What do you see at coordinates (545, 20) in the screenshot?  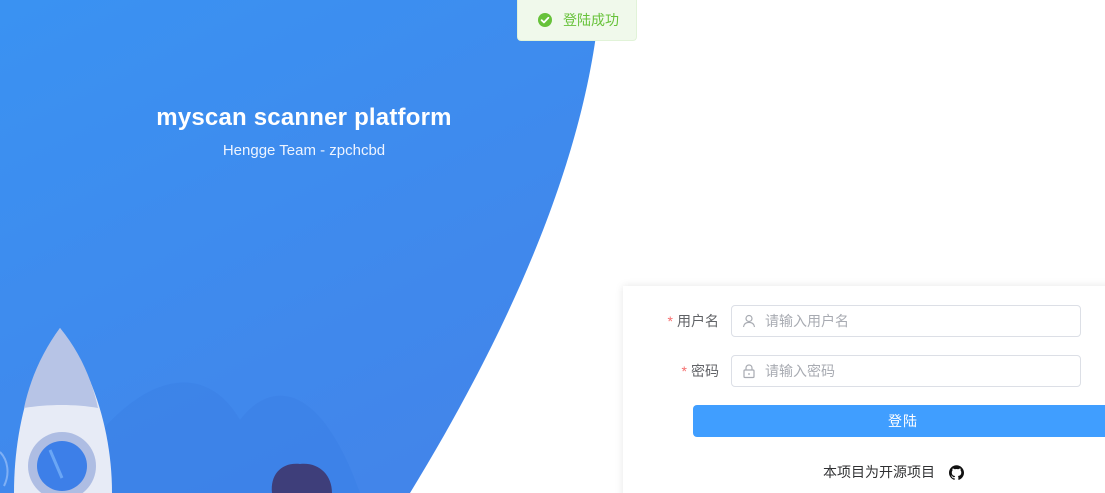 I see `check-circle-icon` at bounding box center [545, 20].